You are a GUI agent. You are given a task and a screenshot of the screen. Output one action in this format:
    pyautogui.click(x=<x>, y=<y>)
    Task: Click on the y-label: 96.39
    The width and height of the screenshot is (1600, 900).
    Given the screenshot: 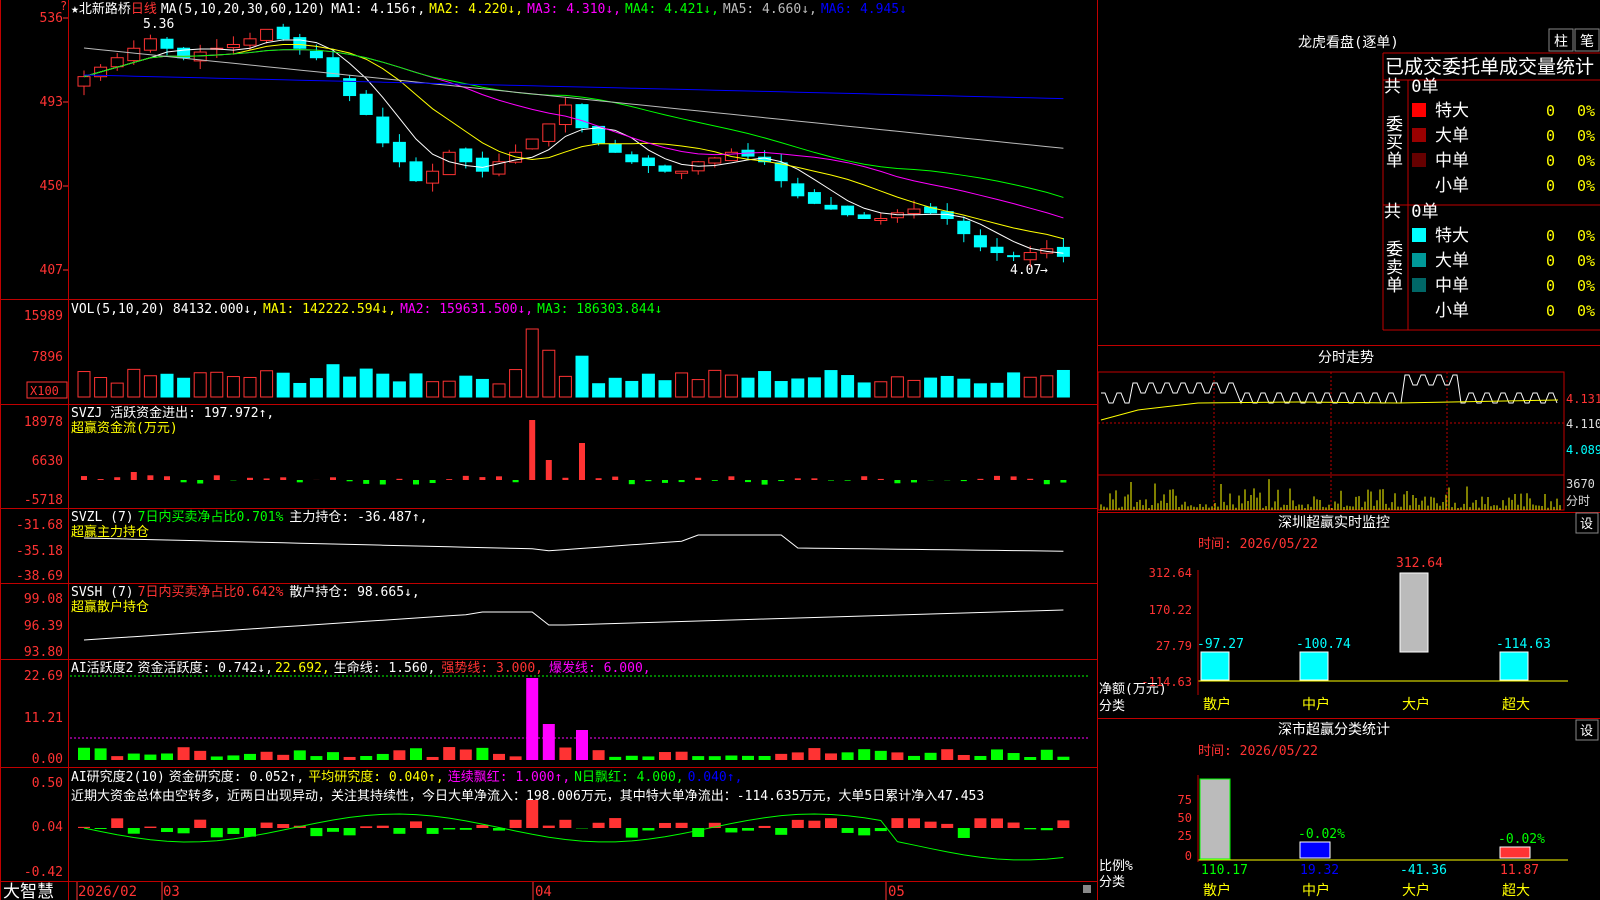 What is the action you would take?
    pyautogui.click(x=43, y=626)
    